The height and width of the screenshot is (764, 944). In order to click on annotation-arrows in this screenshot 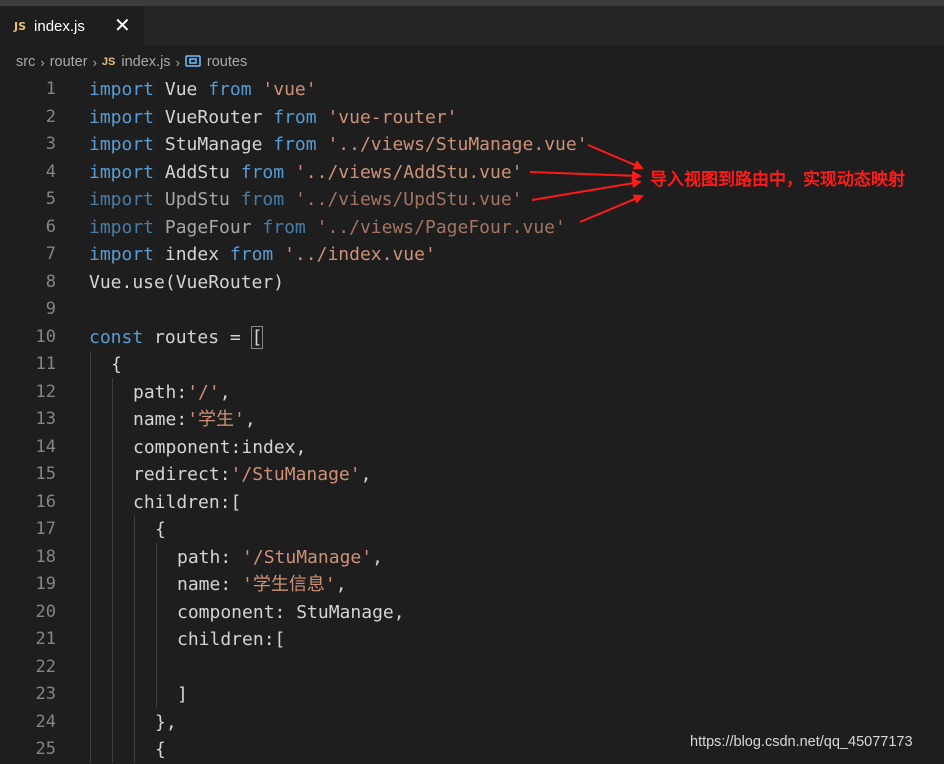, I will do `click(586, 183)`.